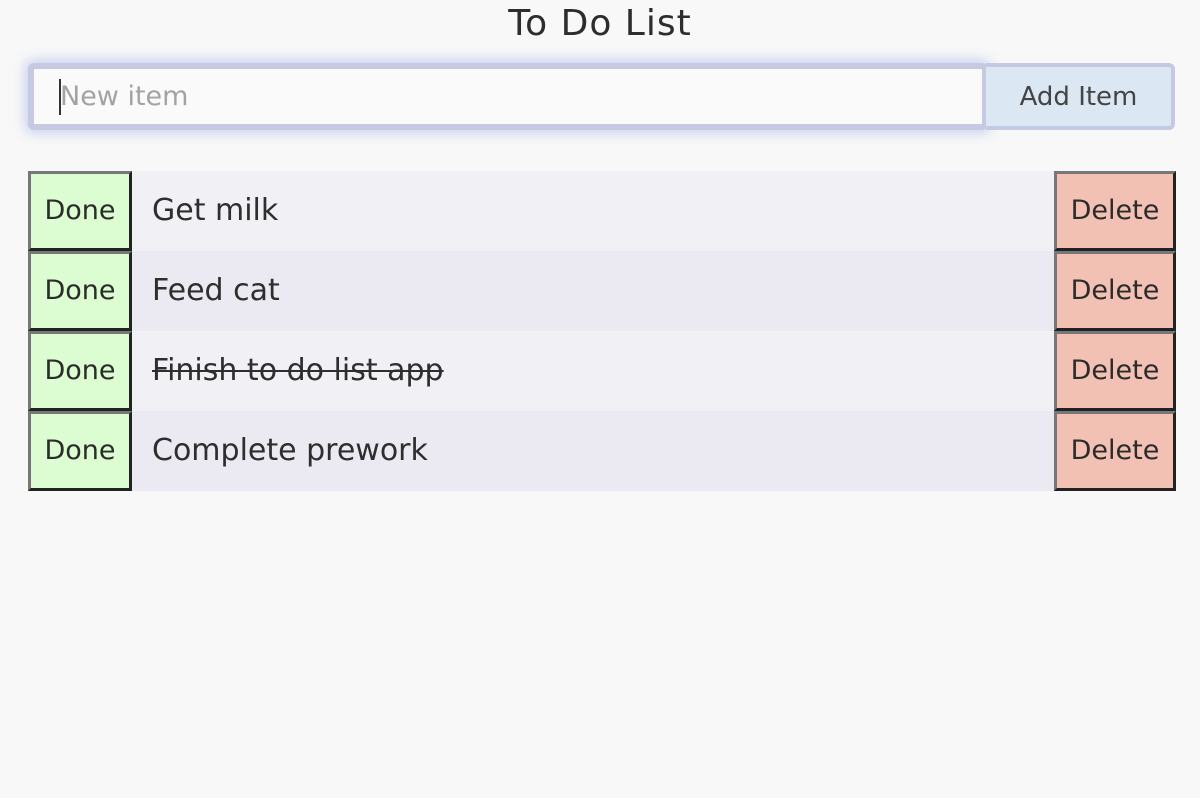 This screenshot has width=1200, height=798. What do you see at coordinates (298, 371) in the screenshot?
I see `todo-item-text: Finish to do list app` at bounding box center [298, 371].